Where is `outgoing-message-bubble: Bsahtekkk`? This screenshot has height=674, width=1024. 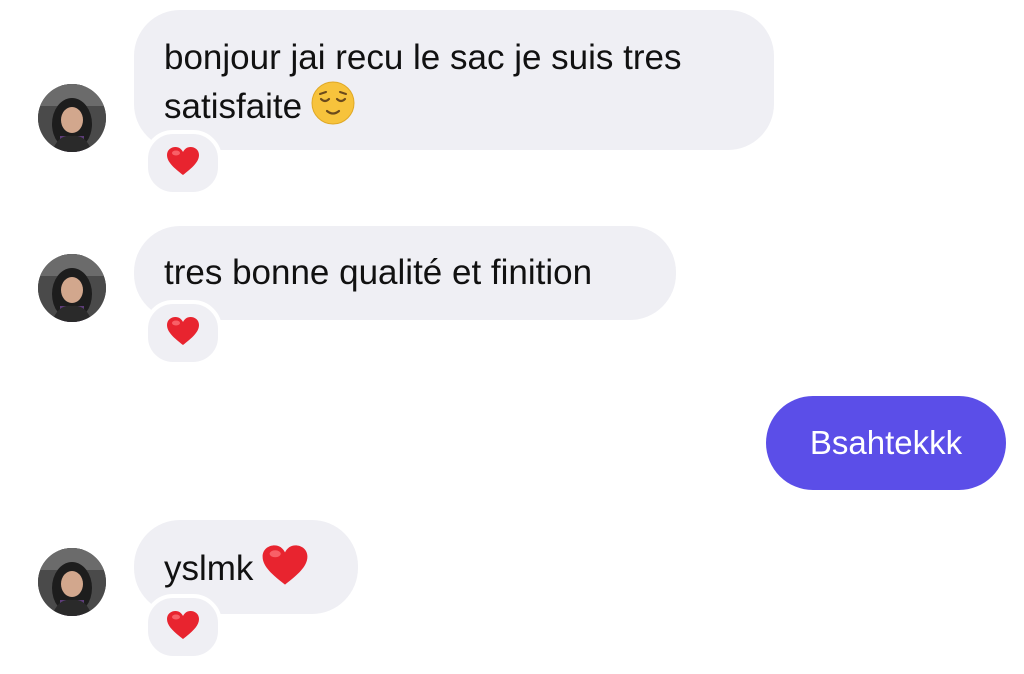
outgoing-message-bubble: Bsahtekkk is located at coordinates (886, 443).